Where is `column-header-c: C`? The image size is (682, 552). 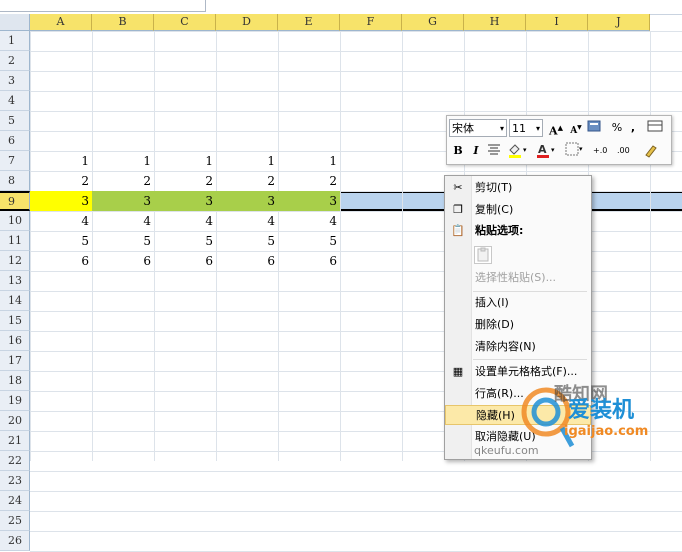 column-header-c: C is located at coordinates (185, 22).